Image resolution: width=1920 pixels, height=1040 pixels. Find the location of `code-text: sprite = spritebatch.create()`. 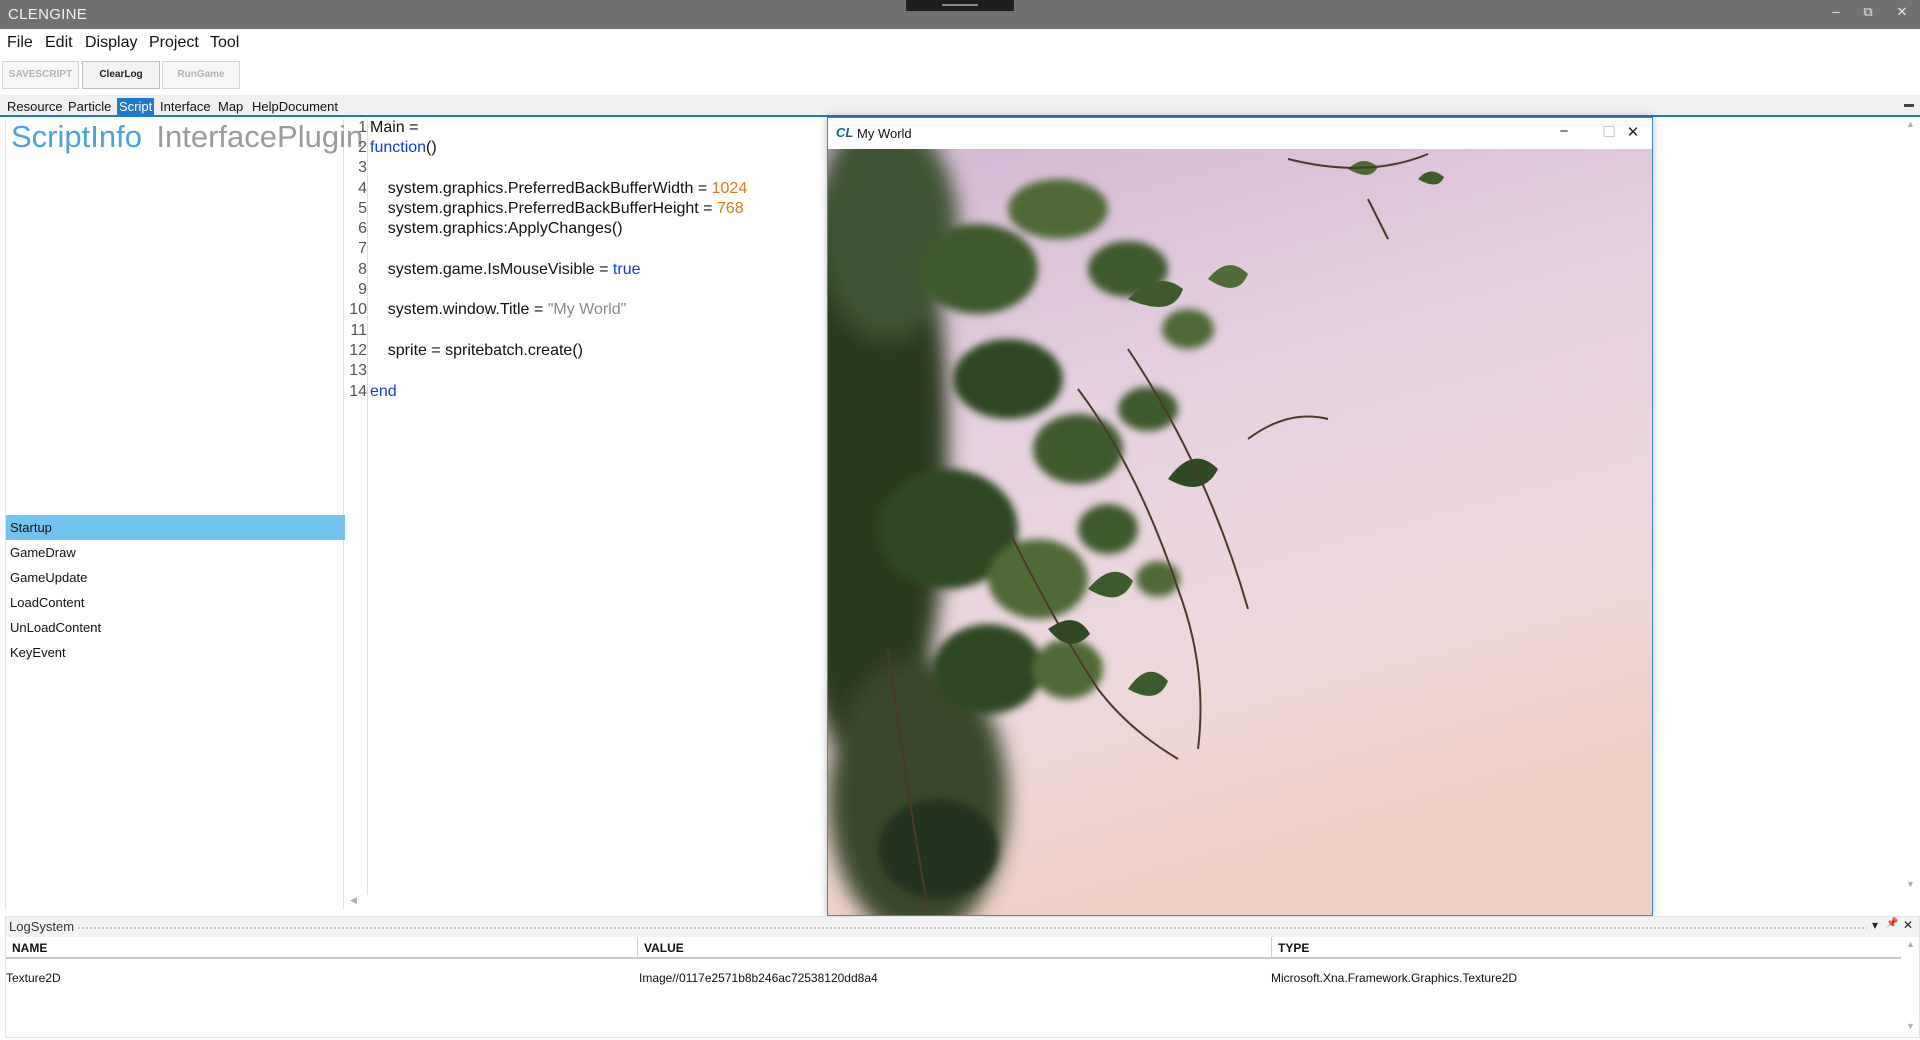

code-text: sprite = spritebatch.create() is located at coordinates (476, 350).